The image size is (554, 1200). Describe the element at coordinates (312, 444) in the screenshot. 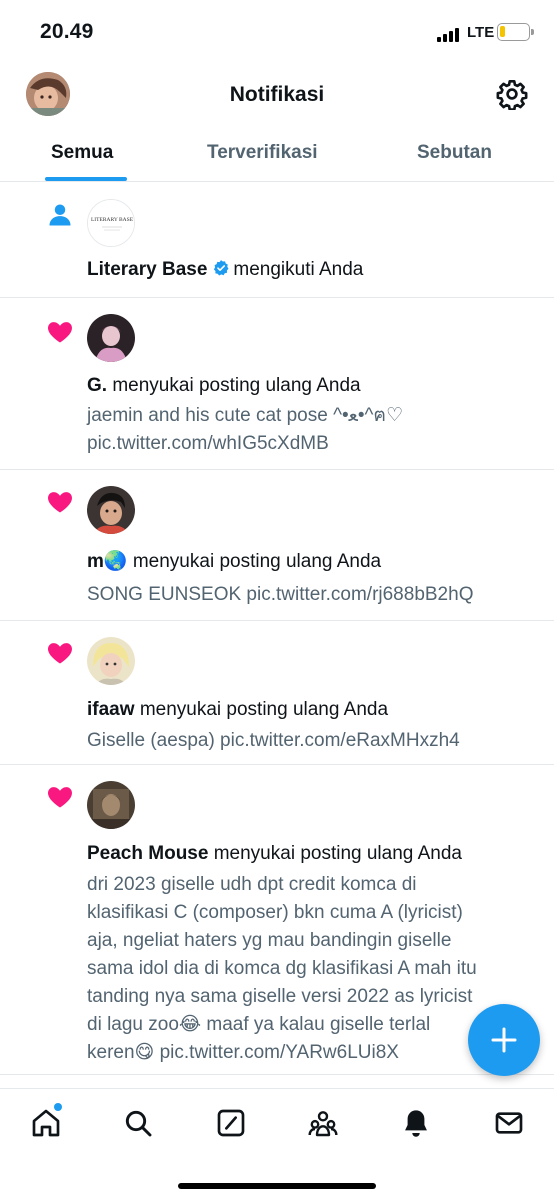

I see `post-link: pic.twitter.com/whIG5cXdMB` at that location.